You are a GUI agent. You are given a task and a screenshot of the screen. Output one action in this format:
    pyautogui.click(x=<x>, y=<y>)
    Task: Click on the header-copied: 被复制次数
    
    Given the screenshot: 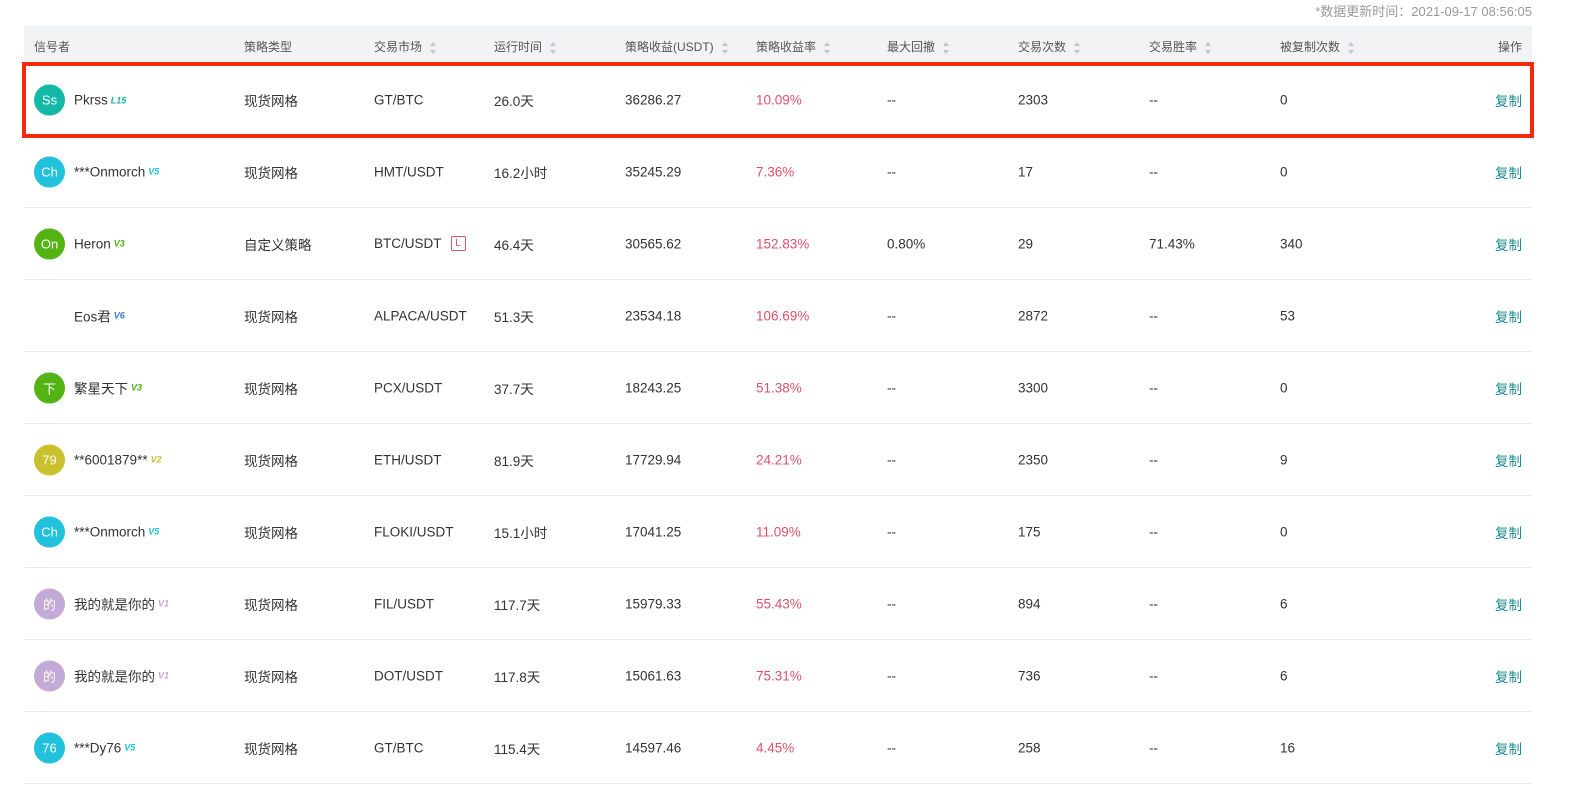 What is the action you would take?
    pyautogui.click(x=1317, y=46)
    